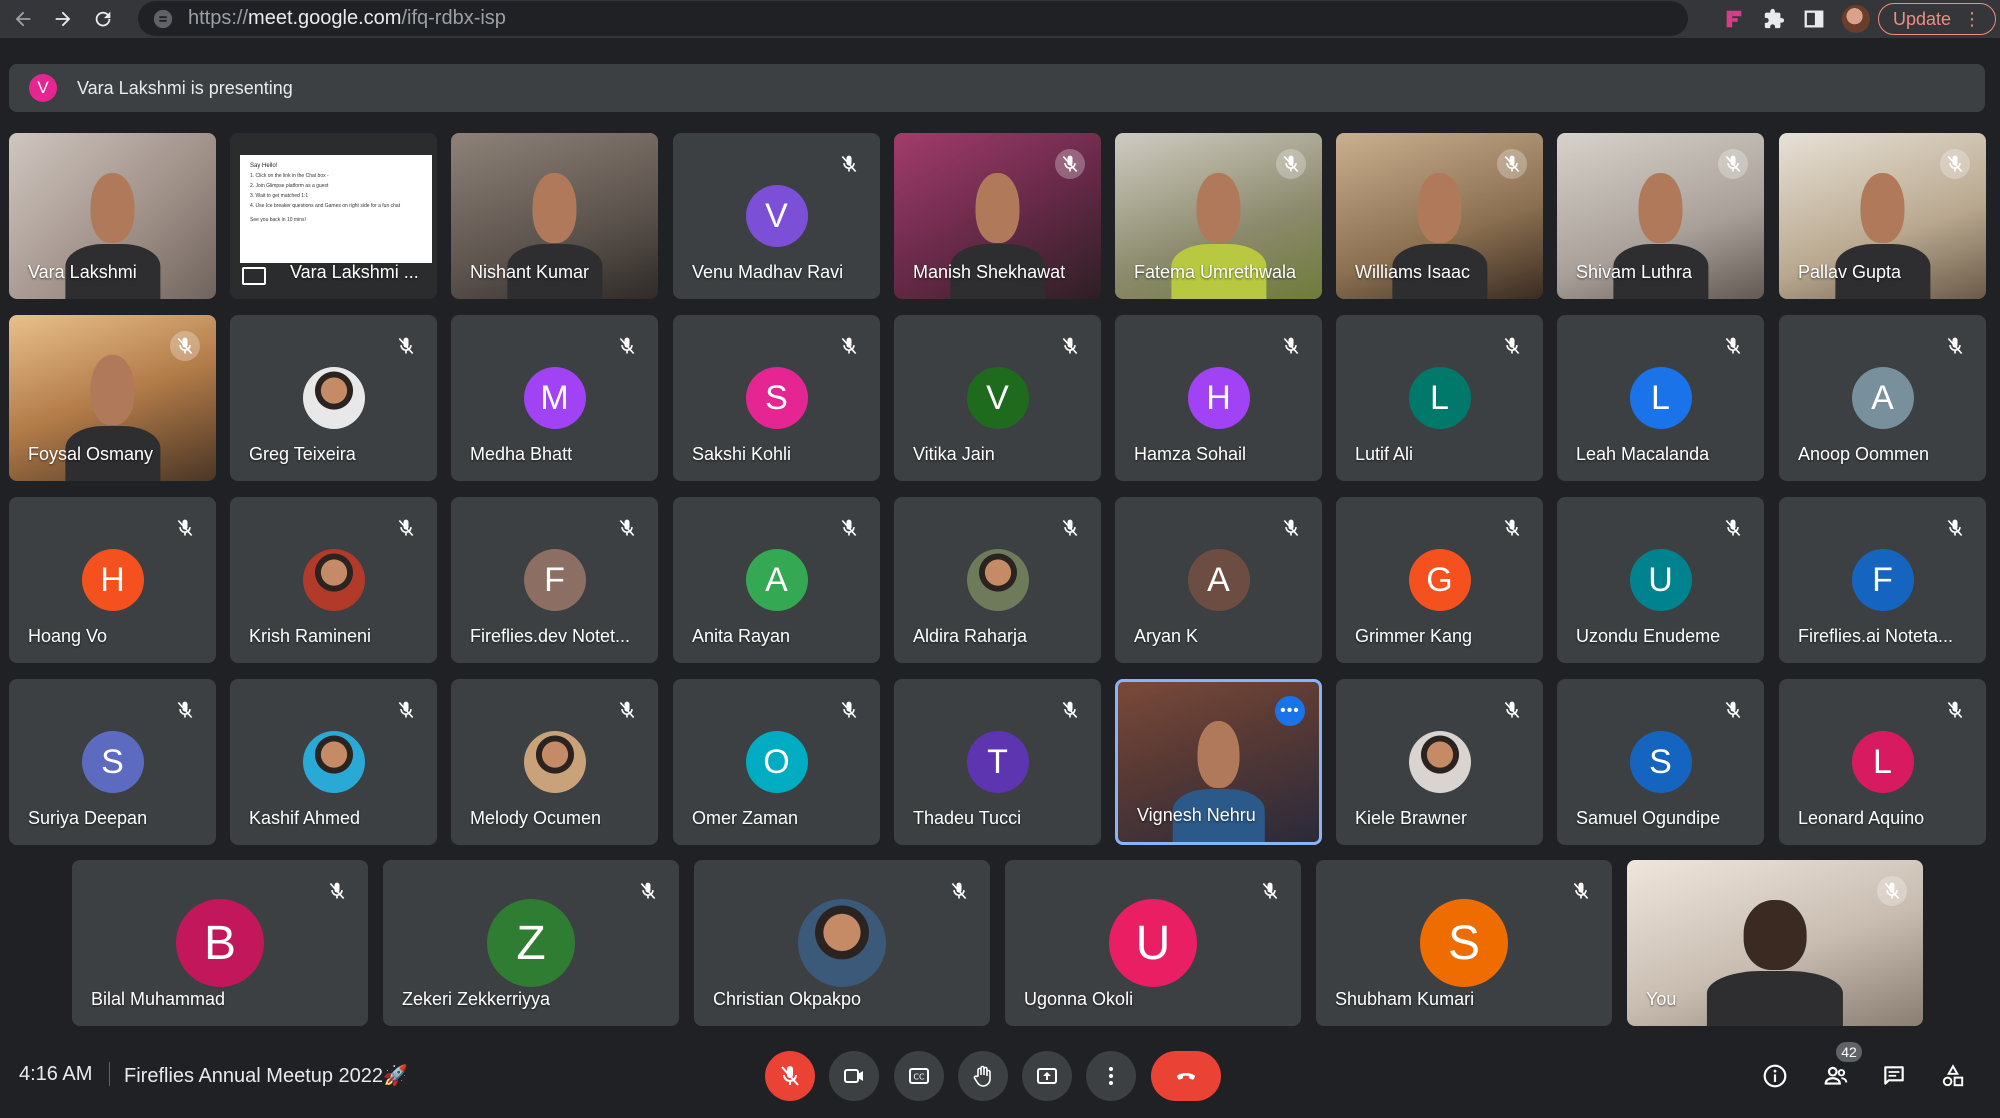  Describe the element at coordinates (1218, 580) in the screenshot. I see `participant-tile-aryan-k: A Aryan K` at that location.